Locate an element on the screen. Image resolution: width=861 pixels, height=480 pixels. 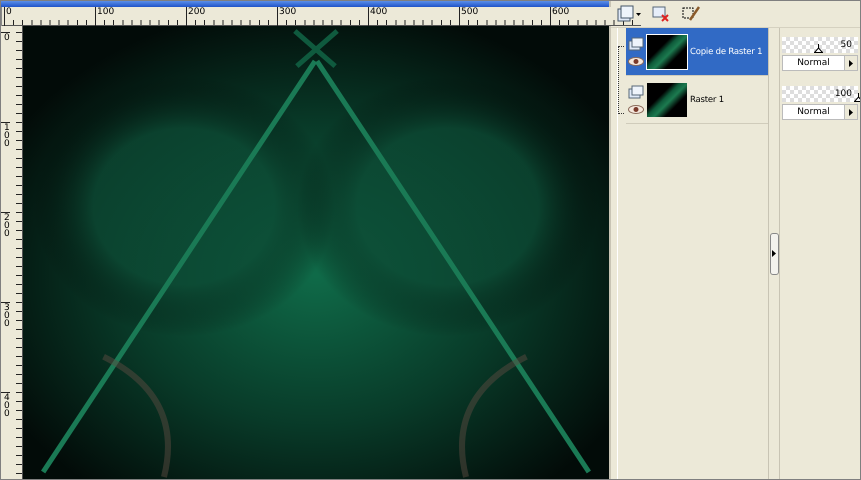
delete-layer-button is located at coordinates (661, 14).